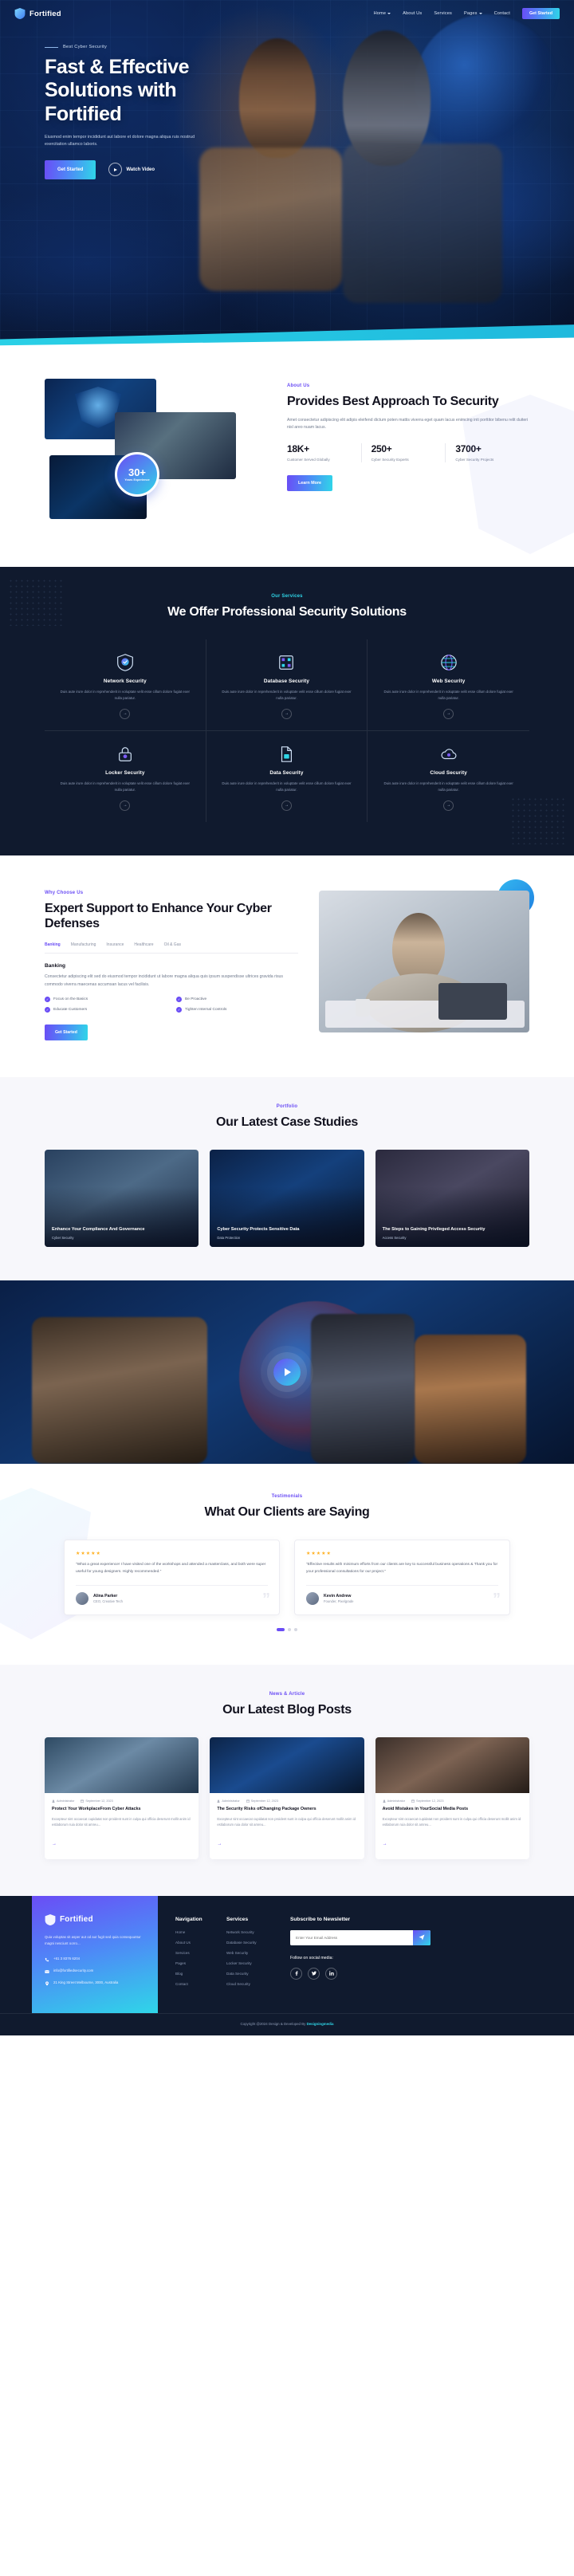 This screenshot has width=574, height=2576. I want to click on watch-video-button: Watch Video, so click(131, 170).